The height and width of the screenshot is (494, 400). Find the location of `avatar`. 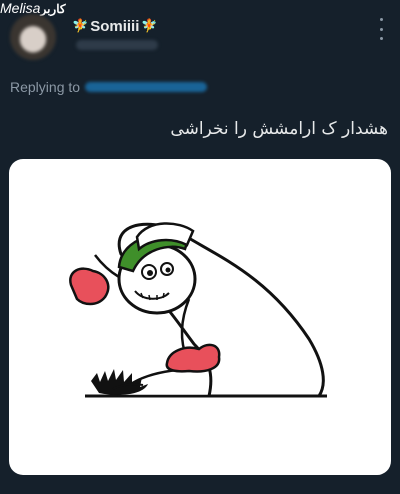

avatar is located at coordinates (33, 37).